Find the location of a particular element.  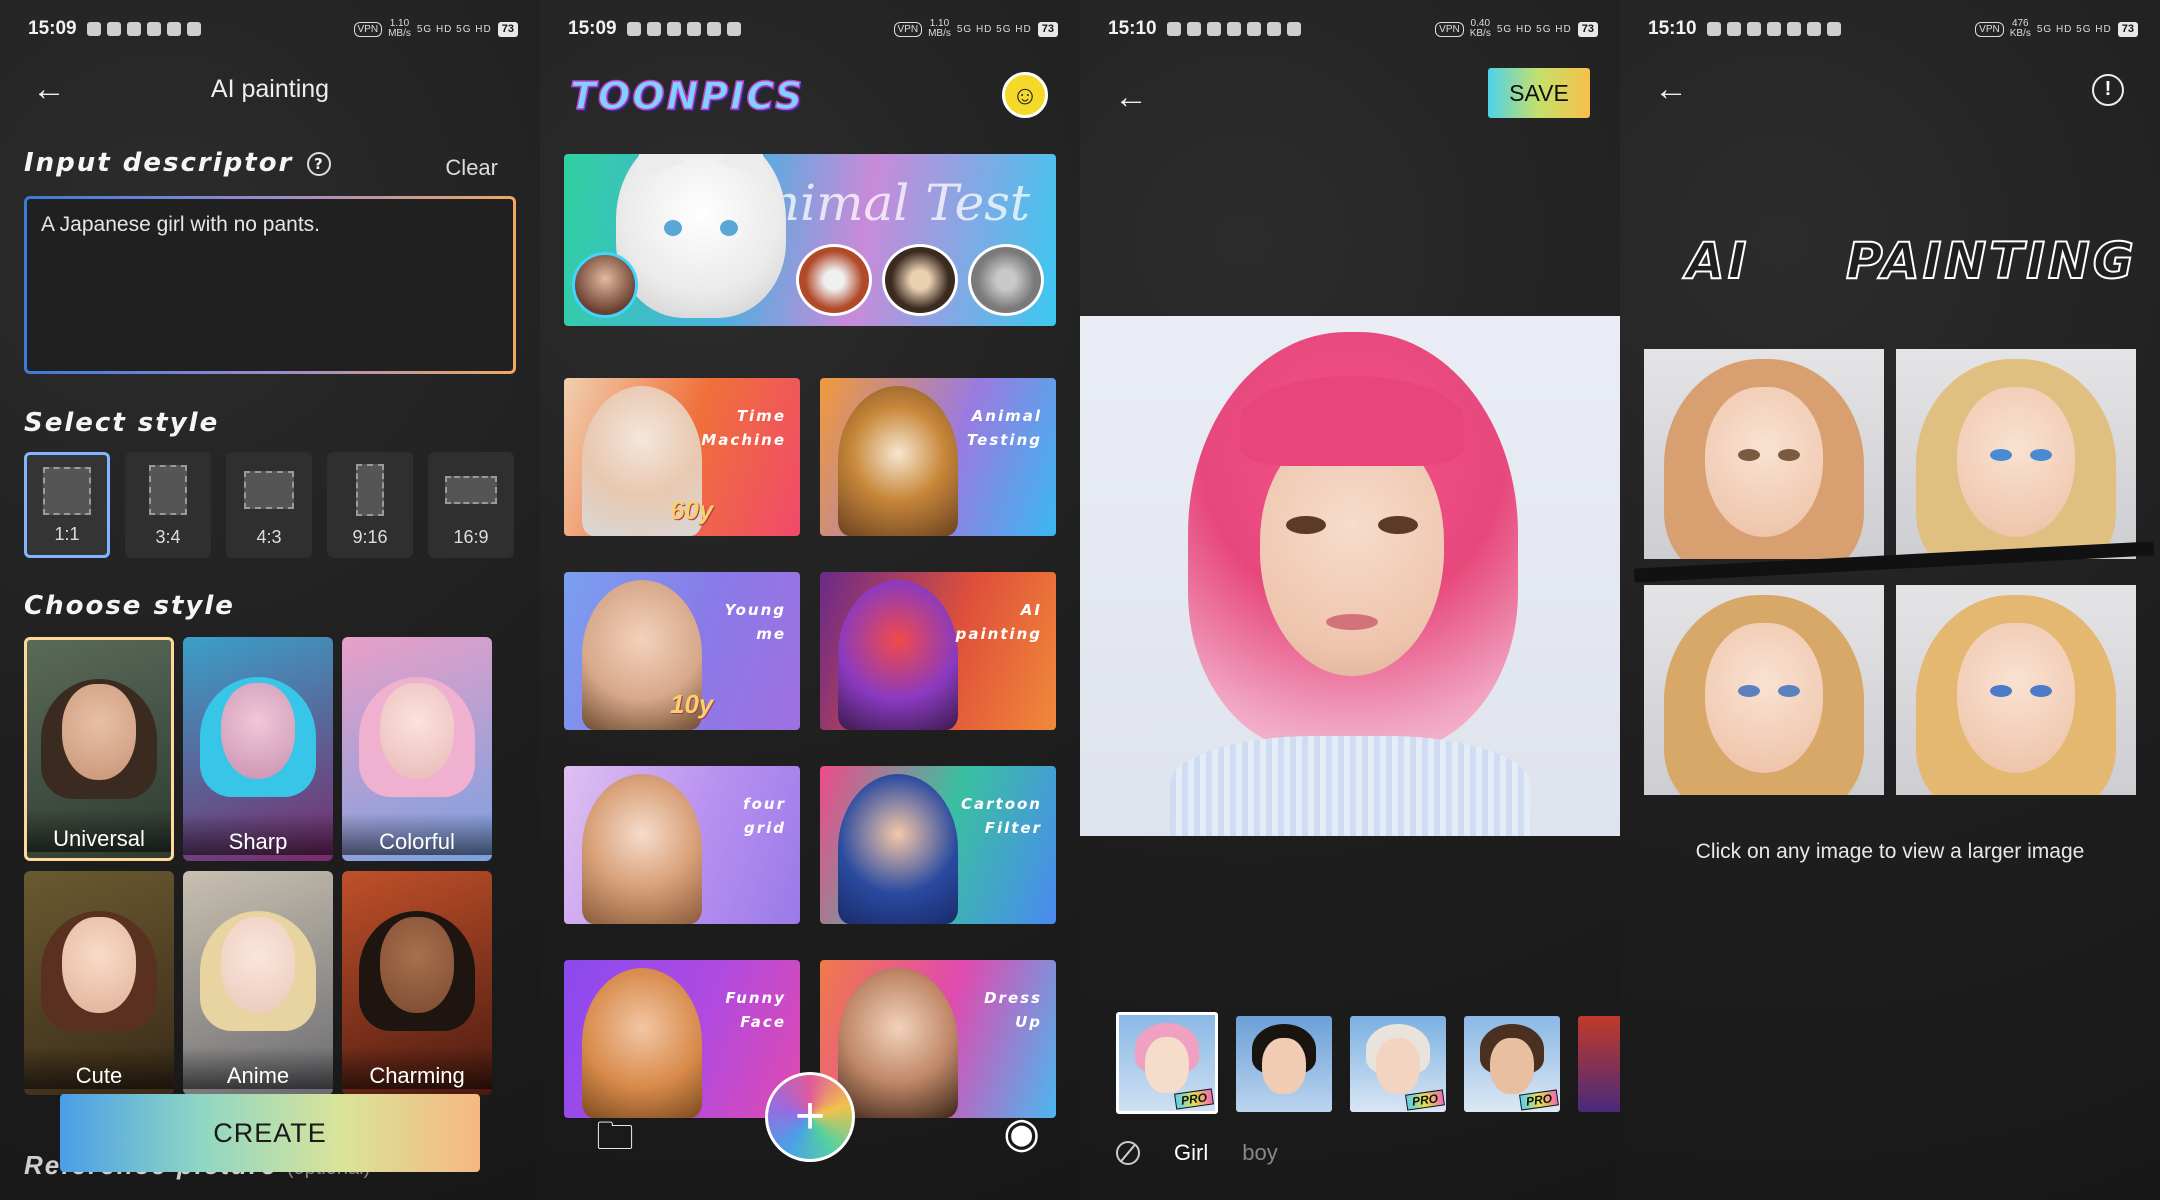

net-speed: 476 KB/s is located at coordinates (2020, 28).